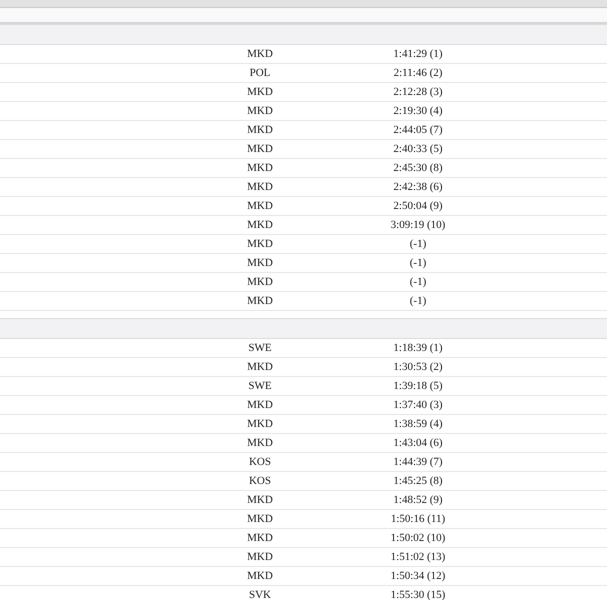 This screenshot has height=600, width=607. Describe the element at coordinates (418, 111) in the screenshot. I see `time-cell: 2:19:30 (4)` at that location.